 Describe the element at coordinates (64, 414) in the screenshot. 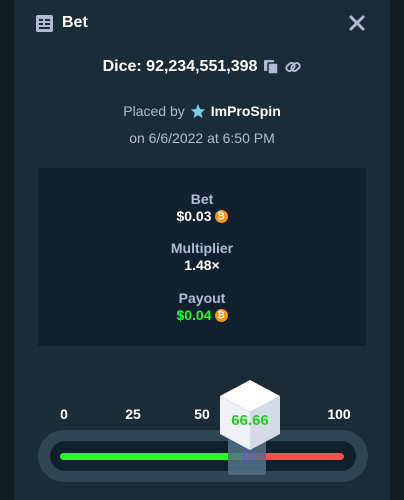

I see `scale-tick-0: 0` at that location.